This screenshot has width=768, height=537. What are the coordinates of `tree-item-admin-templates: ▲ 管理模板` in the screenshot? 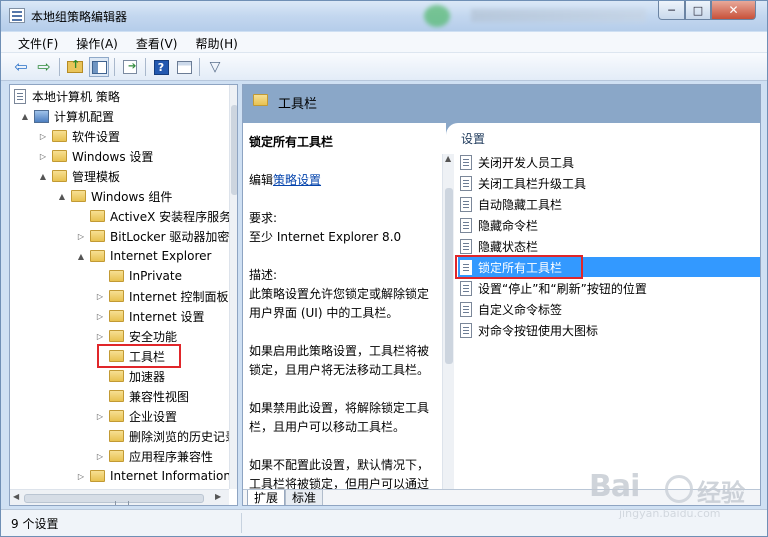 It's located at (79, 176).